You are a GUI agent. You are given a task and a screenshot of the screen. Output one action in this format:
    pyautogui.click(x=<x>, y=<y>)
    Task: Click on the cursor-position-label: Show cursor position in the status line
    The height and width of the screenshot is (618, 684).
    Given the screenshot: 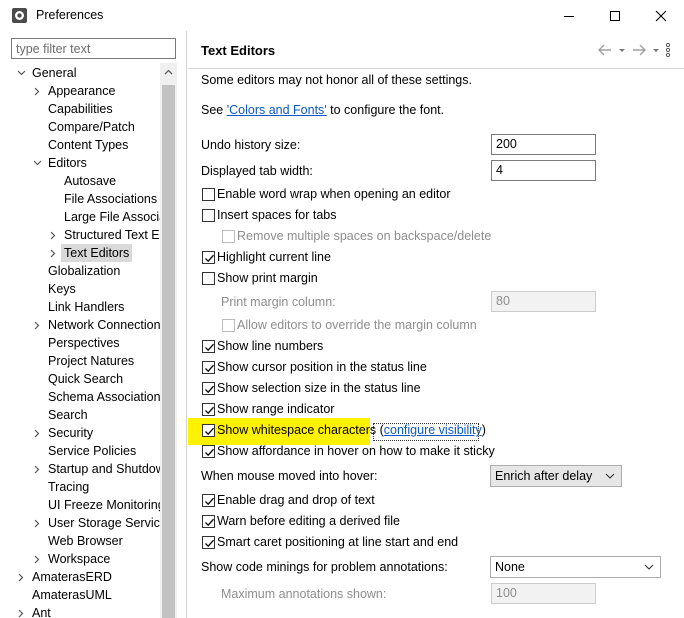 What is the action you would take?
    pyautogui.click(x=322, y=367)
    